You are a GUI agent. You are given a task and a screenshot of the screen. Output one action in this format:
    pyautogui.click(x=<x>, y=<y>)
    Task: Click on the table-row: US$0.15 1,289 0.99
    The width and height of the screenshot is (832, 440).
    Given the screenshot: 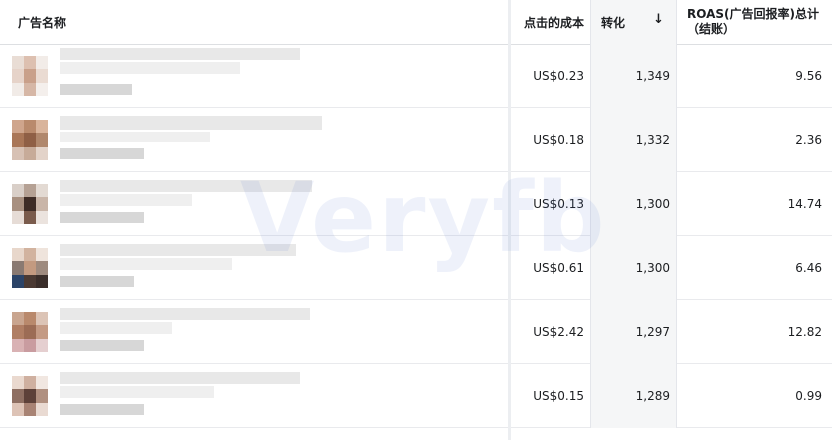 What is the action you would take?
    pyautogui.click(x=416, y=396)
    